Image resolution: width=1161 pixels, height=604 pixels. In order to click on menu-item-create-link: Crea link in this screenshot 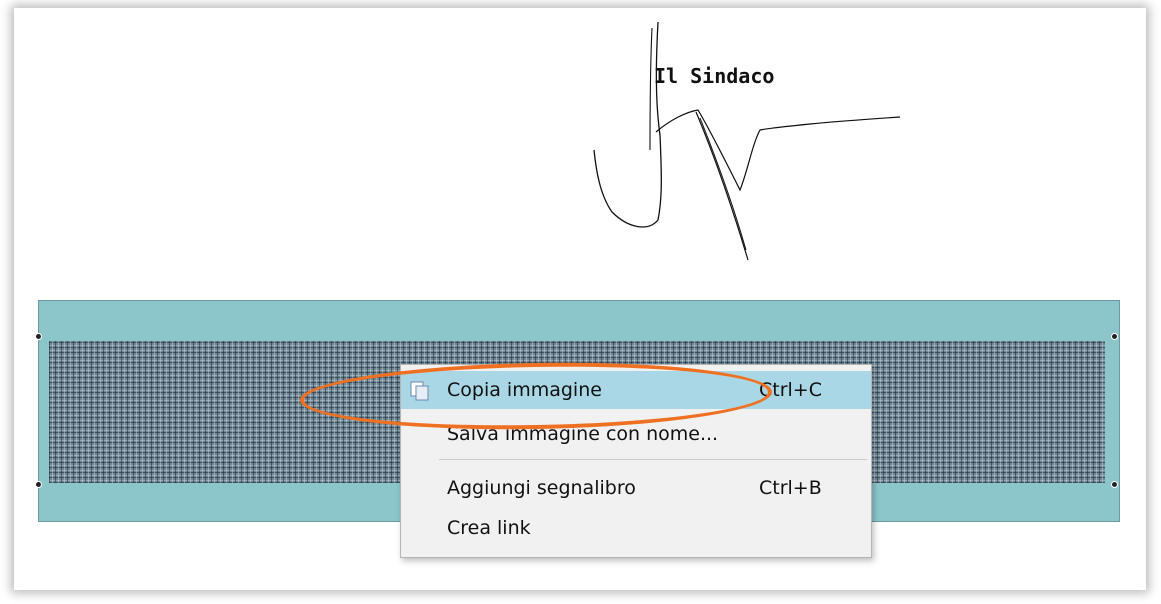, I will do `click(636, 528)`.